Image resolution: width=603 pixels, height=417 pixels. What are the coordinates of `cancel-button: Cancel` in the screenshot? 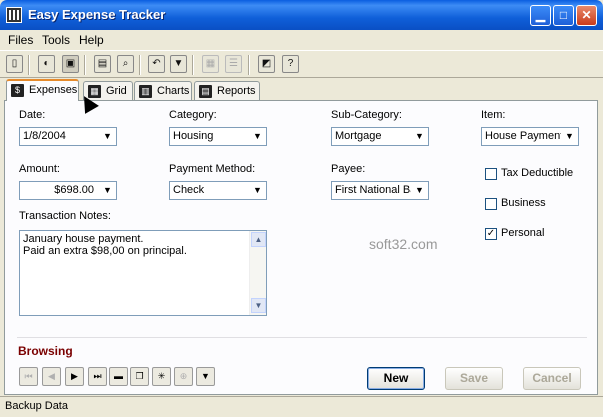 It's located at (552, 378).